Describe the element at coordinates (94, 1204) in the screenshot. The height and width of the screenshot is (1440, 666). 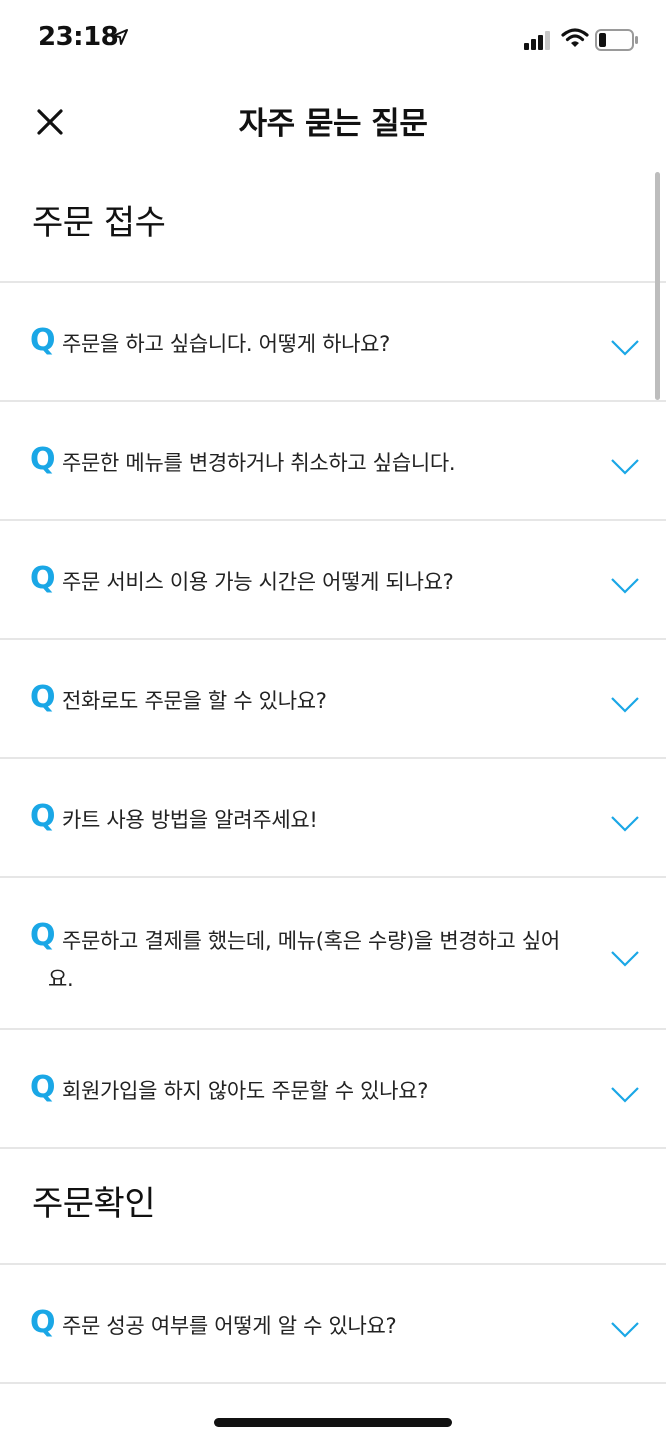
I see `section-title-order-check: 주문확인` at that location.